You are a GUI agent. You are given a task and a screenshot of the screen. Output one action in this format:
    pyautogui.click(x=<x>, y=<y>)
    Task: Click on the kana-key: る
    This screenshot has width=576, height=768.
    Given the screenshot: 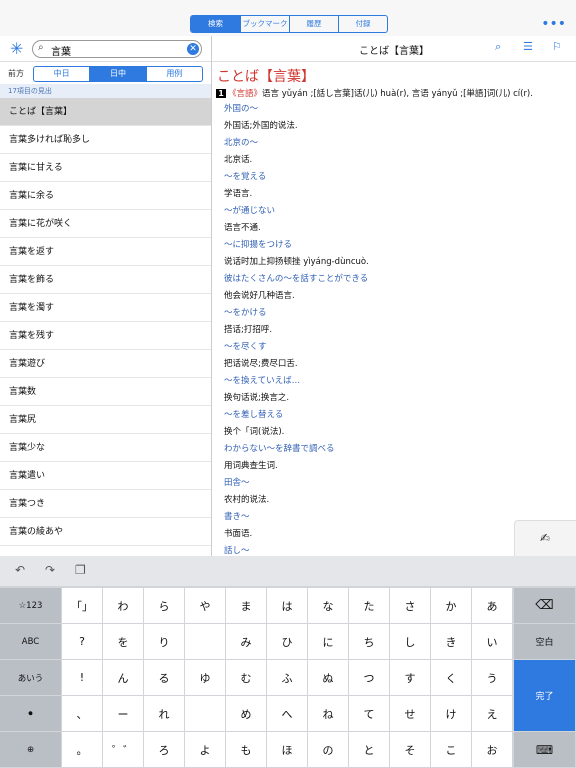 What is the action you would take?
    pyautogui.click(x=164, y=678)
    